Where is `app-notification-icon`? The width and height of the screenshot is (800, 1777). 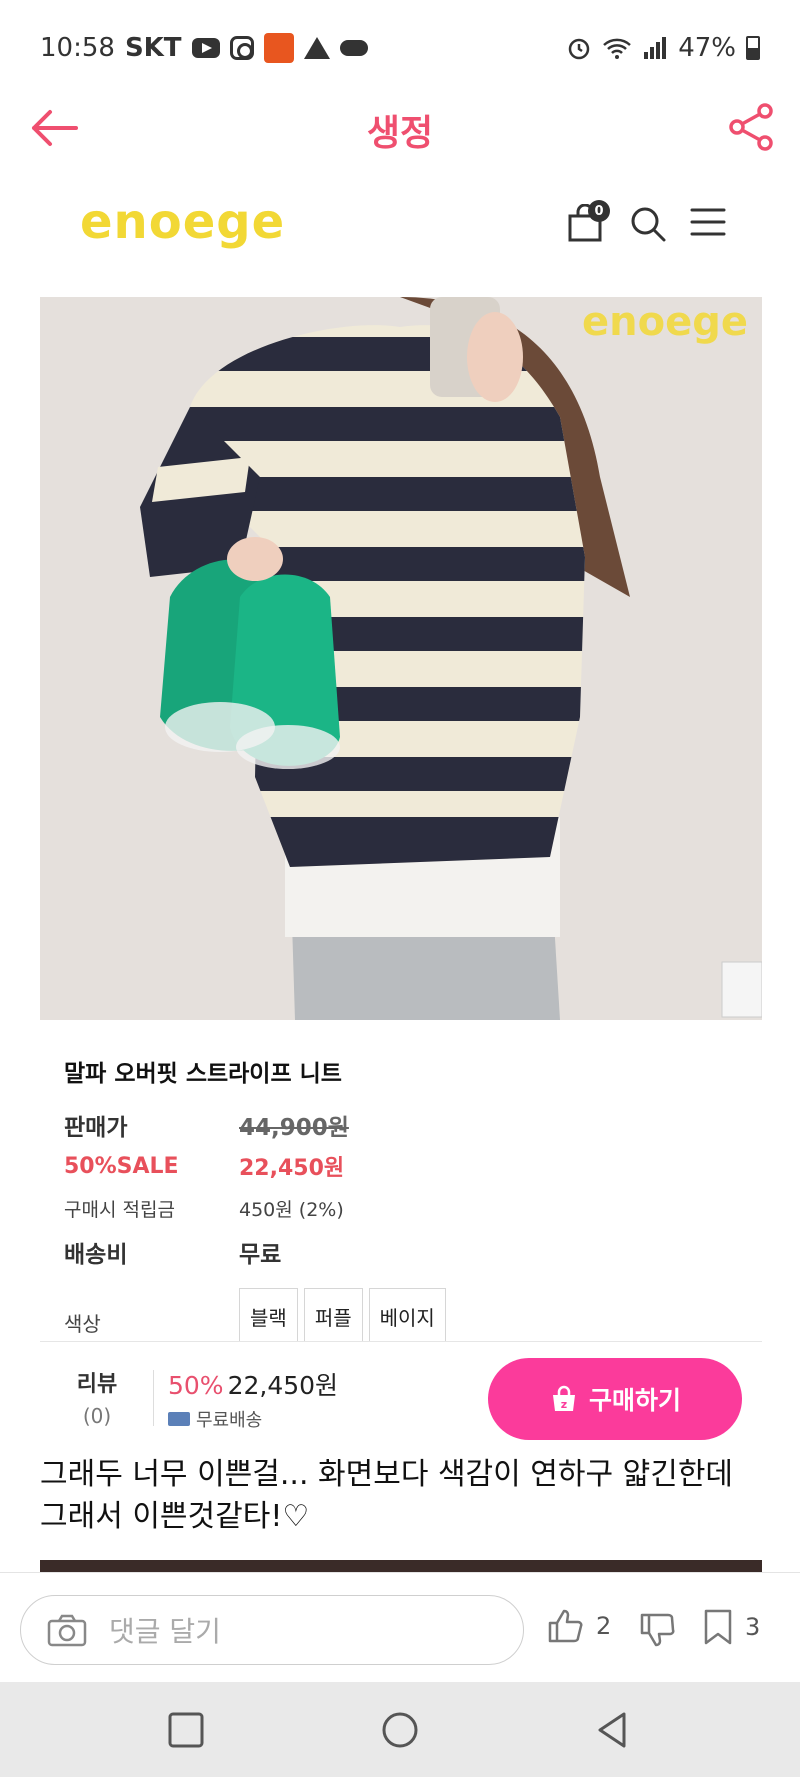
app-notification-icon is located at coordinates (278, 48).